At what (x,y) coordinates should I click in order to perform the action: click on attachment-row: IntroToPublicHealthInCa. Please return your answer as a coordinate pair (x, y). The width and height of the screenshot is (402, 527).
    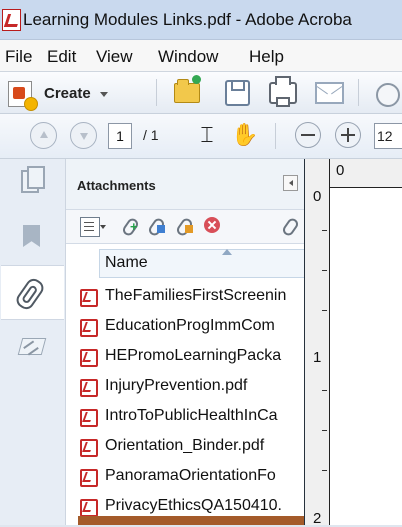
    Looking at the image, I should click on (190, 417).